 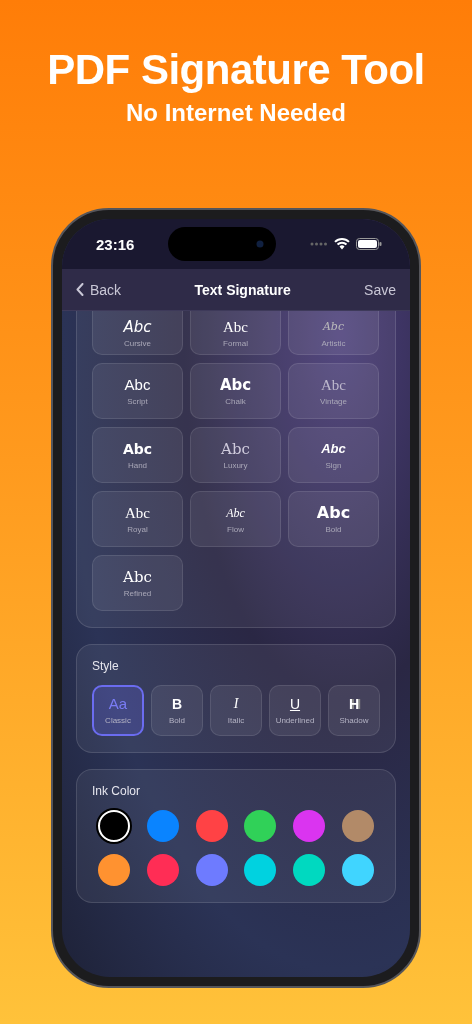 What do you see at coordinates (333, 401) in the screenshot?
I see `font-name: Vintage` at bounding box center [333, 401].